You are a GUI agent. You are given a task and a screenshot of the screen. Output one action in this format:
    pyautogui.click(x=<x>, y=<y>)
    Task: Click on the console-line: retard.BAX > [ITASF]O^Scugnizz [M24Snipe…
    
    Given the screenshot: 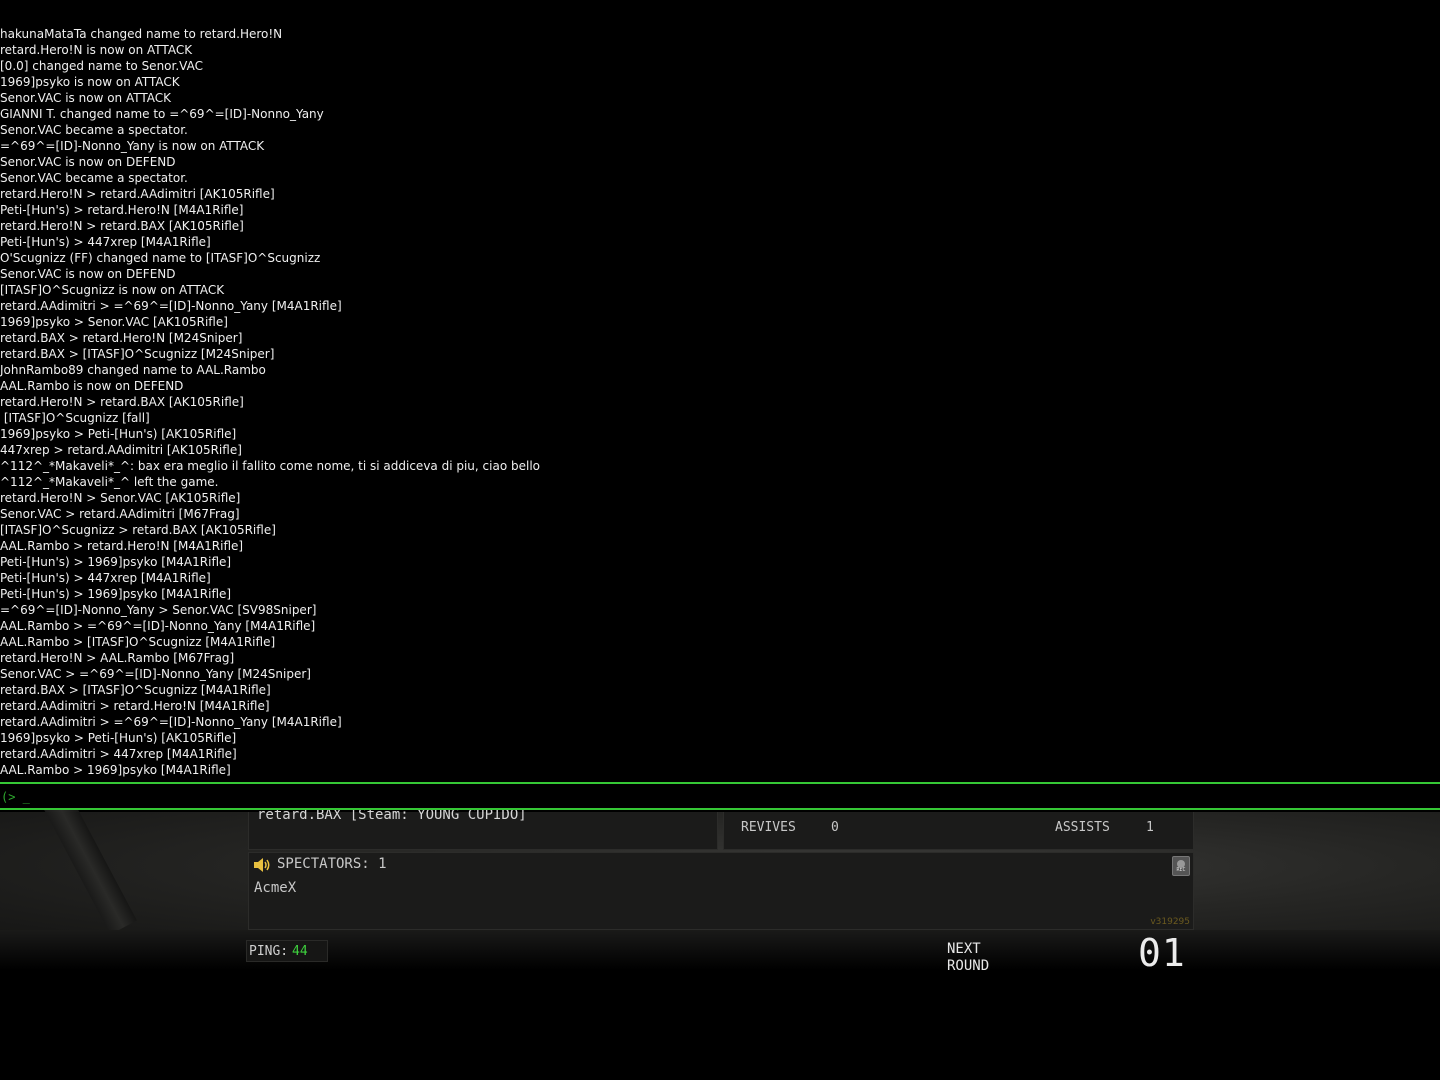 What is the action you would take?
    pyautogui.click(x=137, y=354)
    